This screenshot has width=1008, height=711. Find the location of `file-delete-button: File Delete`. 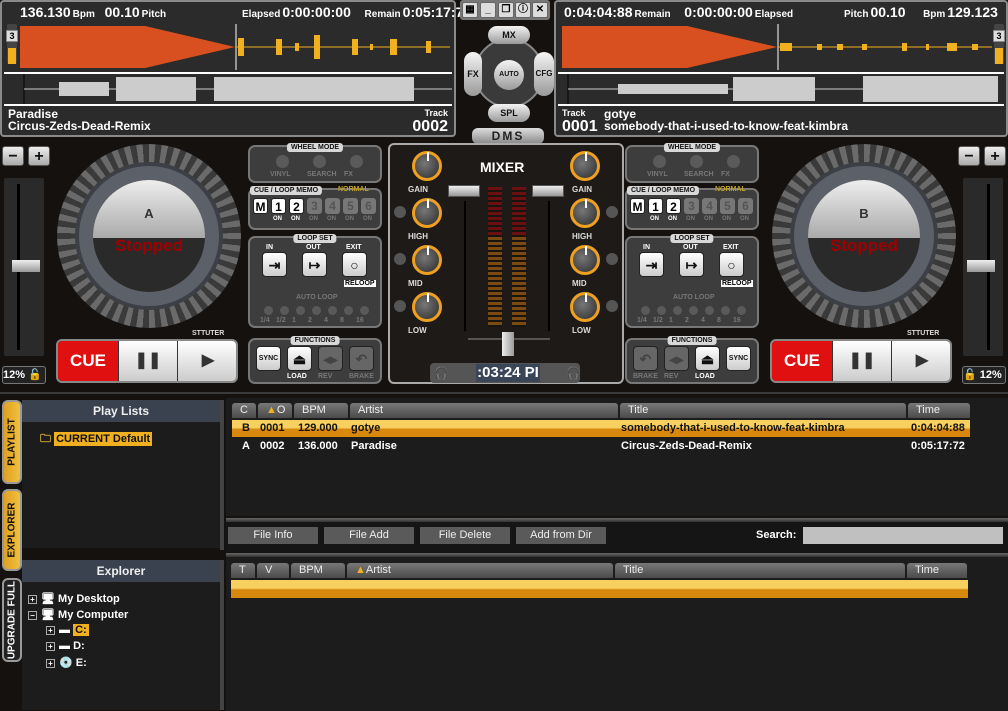

file-delete-button: File Delete is located at coordinates (465, 535).